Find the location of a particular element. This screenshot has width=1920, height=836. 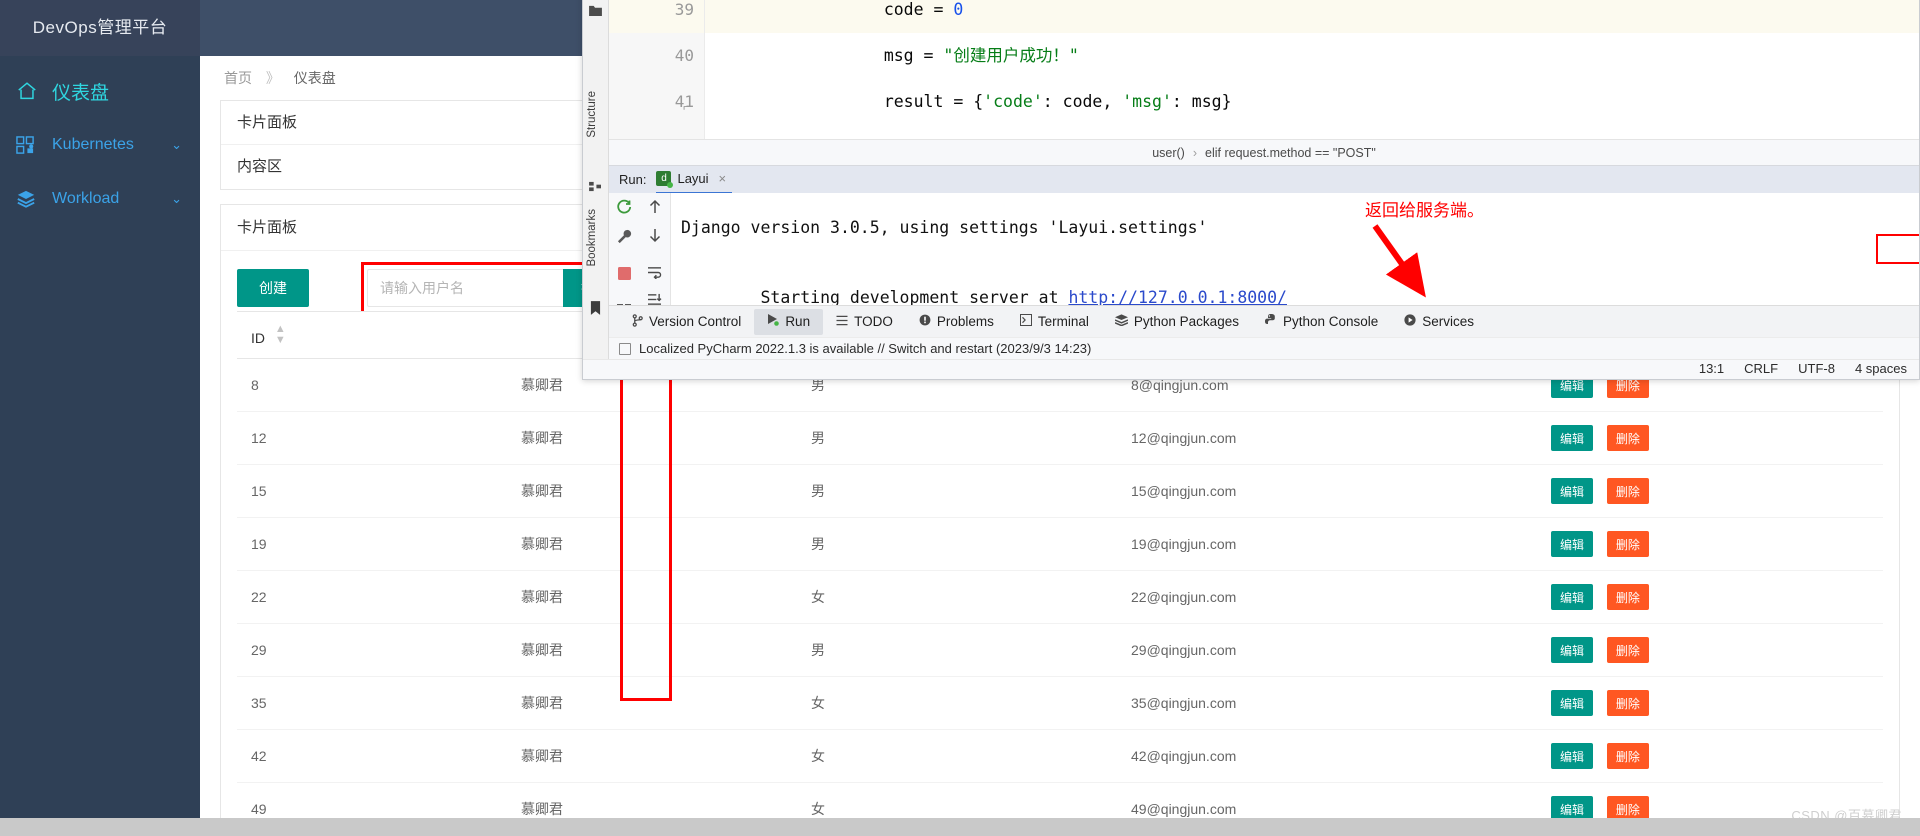

tab-terminal: Terminal is located at coordinates (1054, 322).